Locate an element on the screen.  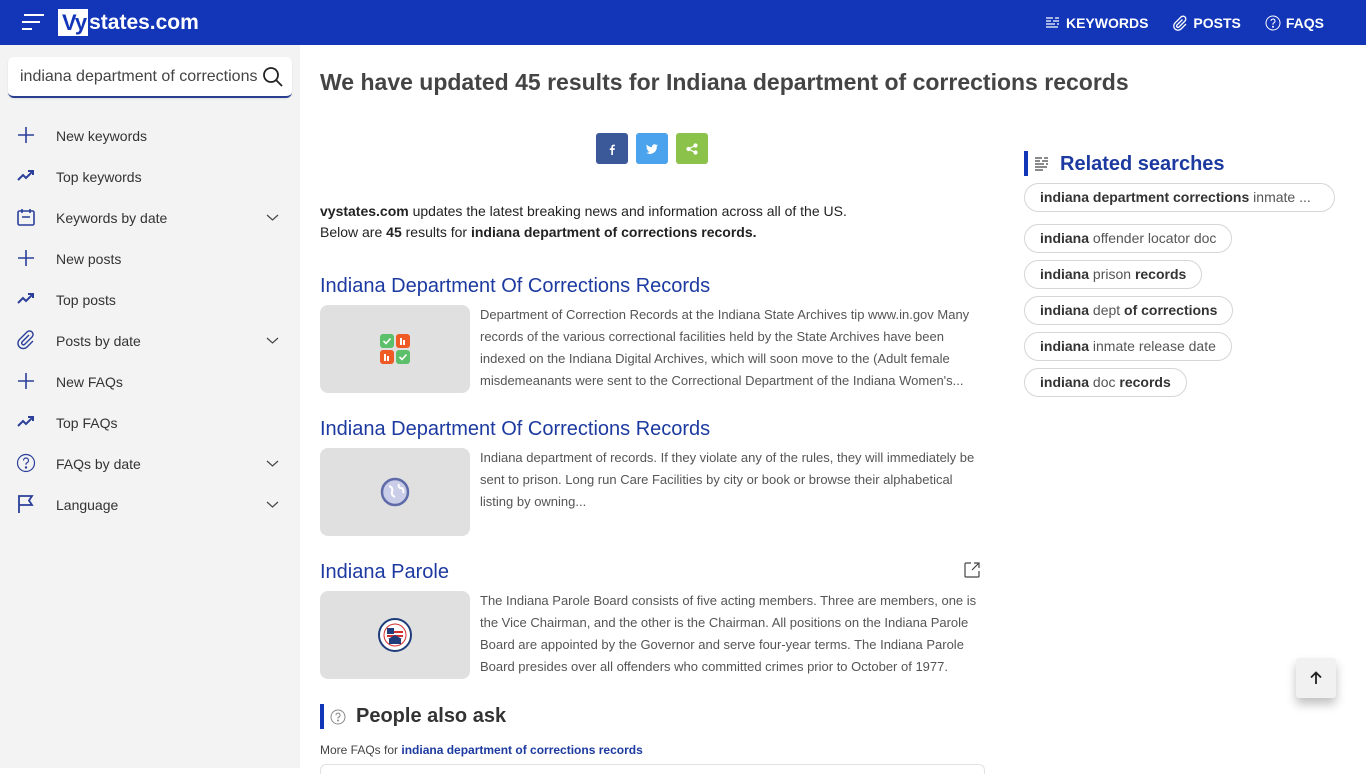
sidebar-item-label: Posts by date is located at coordinates (98, 340).